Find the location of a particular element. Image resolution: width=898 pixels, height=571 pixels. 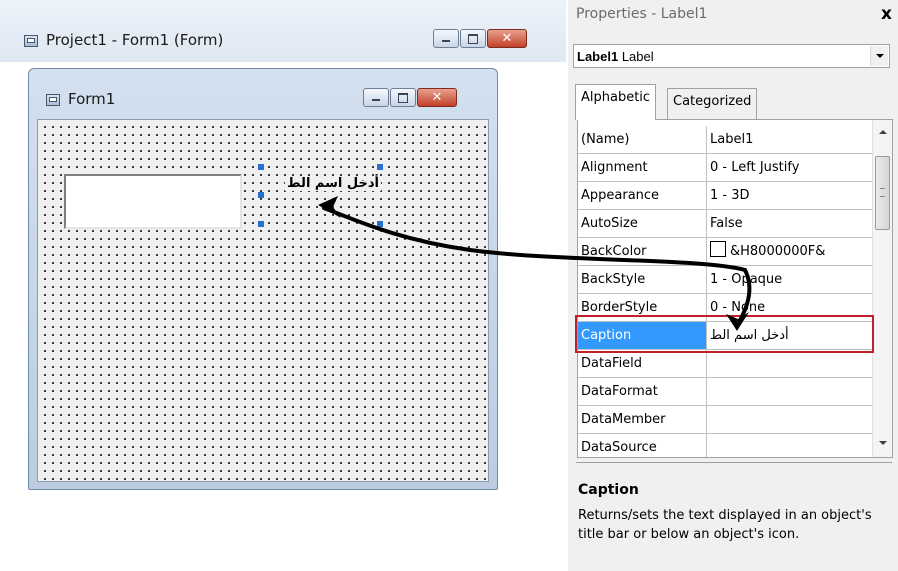

property-name: Alignment is located at coordinates (642, 167).